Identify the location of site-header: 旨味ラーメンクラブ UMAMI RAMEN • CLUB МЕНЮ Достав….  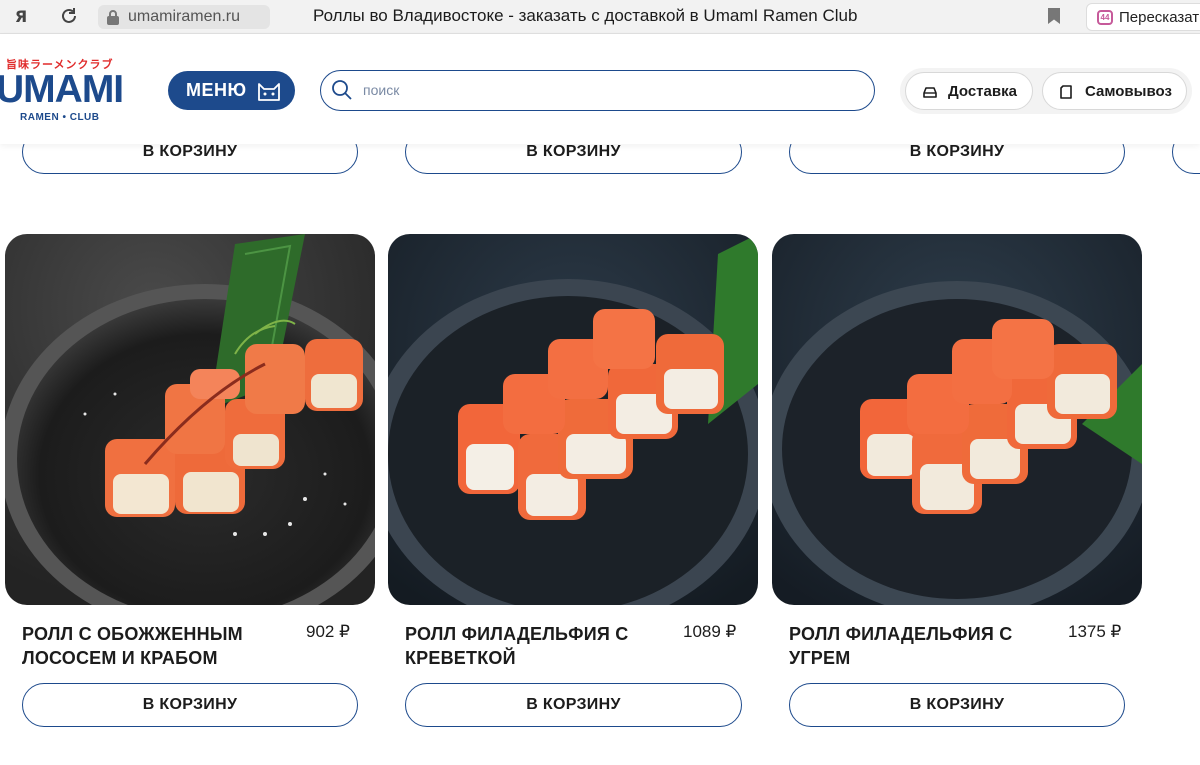
(600, 89).